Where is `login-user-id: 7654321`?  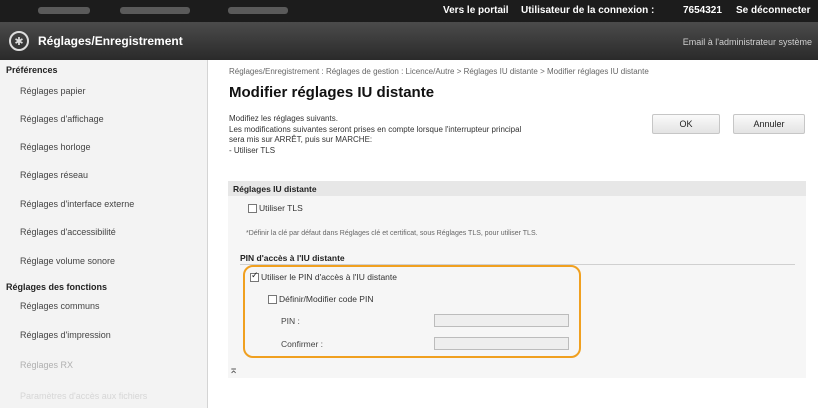
login-user-id: 7654321 is located at coordinates (702, 10).